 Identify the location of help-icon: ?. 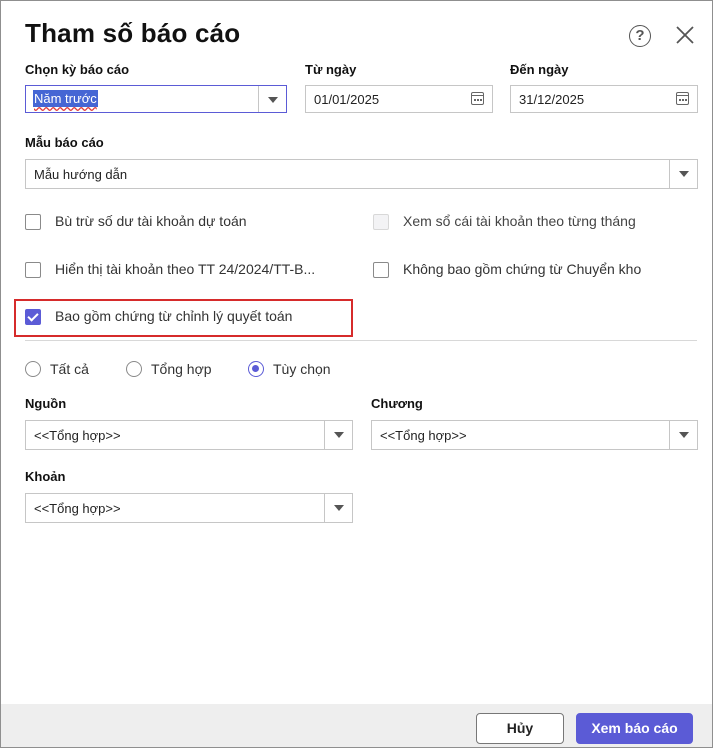
(640, 36).